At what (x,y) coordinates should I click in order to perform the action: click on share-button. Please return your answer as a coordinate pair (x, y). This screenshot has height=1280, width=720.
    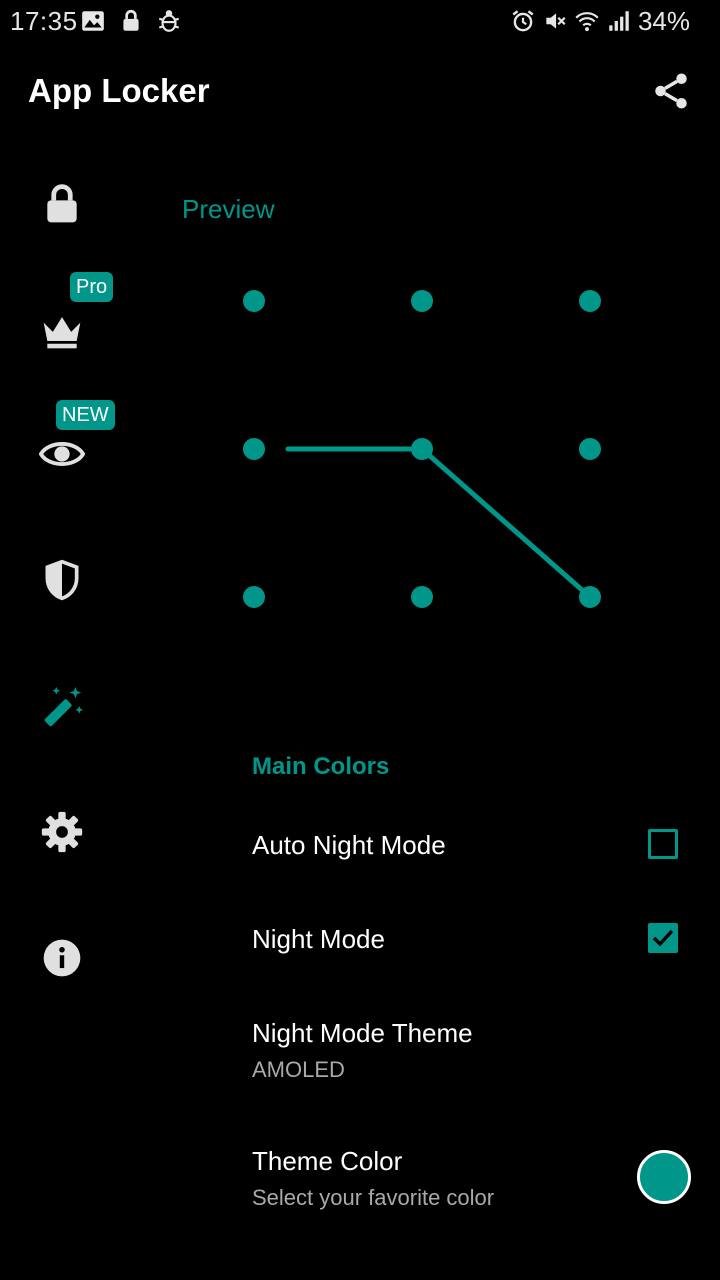
    Looking at the image, I should click on (671, 91).